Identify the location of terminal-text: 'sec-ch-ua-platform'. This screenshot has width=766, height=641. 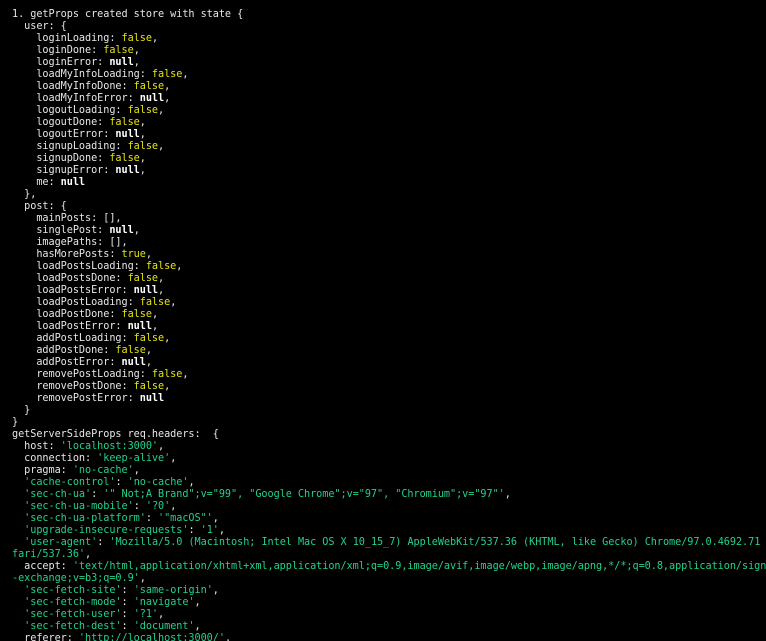
(85, 518).